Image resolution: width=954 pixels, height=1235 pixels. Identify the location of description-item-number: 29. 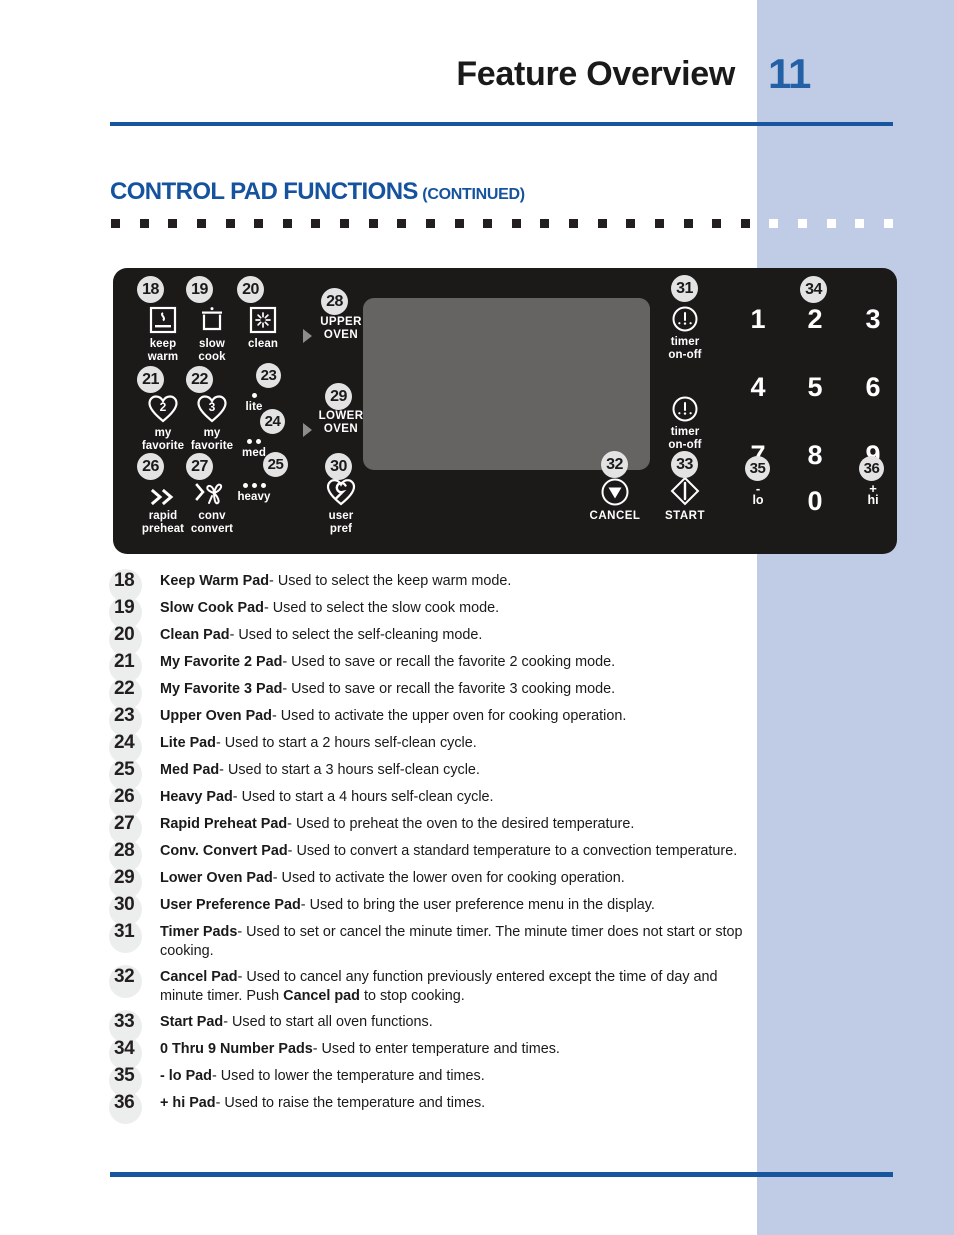
(134, 882).